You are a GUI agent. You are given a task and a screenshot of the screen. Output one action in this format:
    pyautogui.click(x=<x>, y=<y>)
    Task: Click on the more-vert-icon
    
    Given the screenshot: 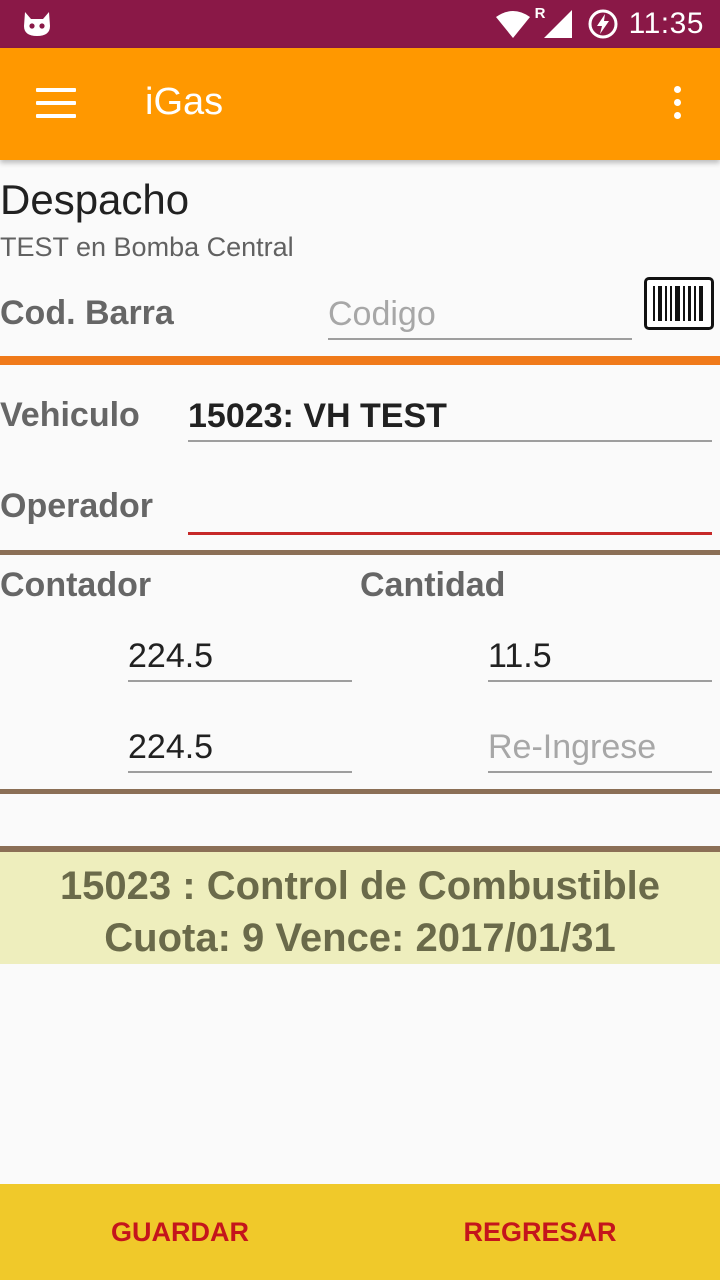 What is the action you would take?
    pyautogui.click(x=679, y=104)
    